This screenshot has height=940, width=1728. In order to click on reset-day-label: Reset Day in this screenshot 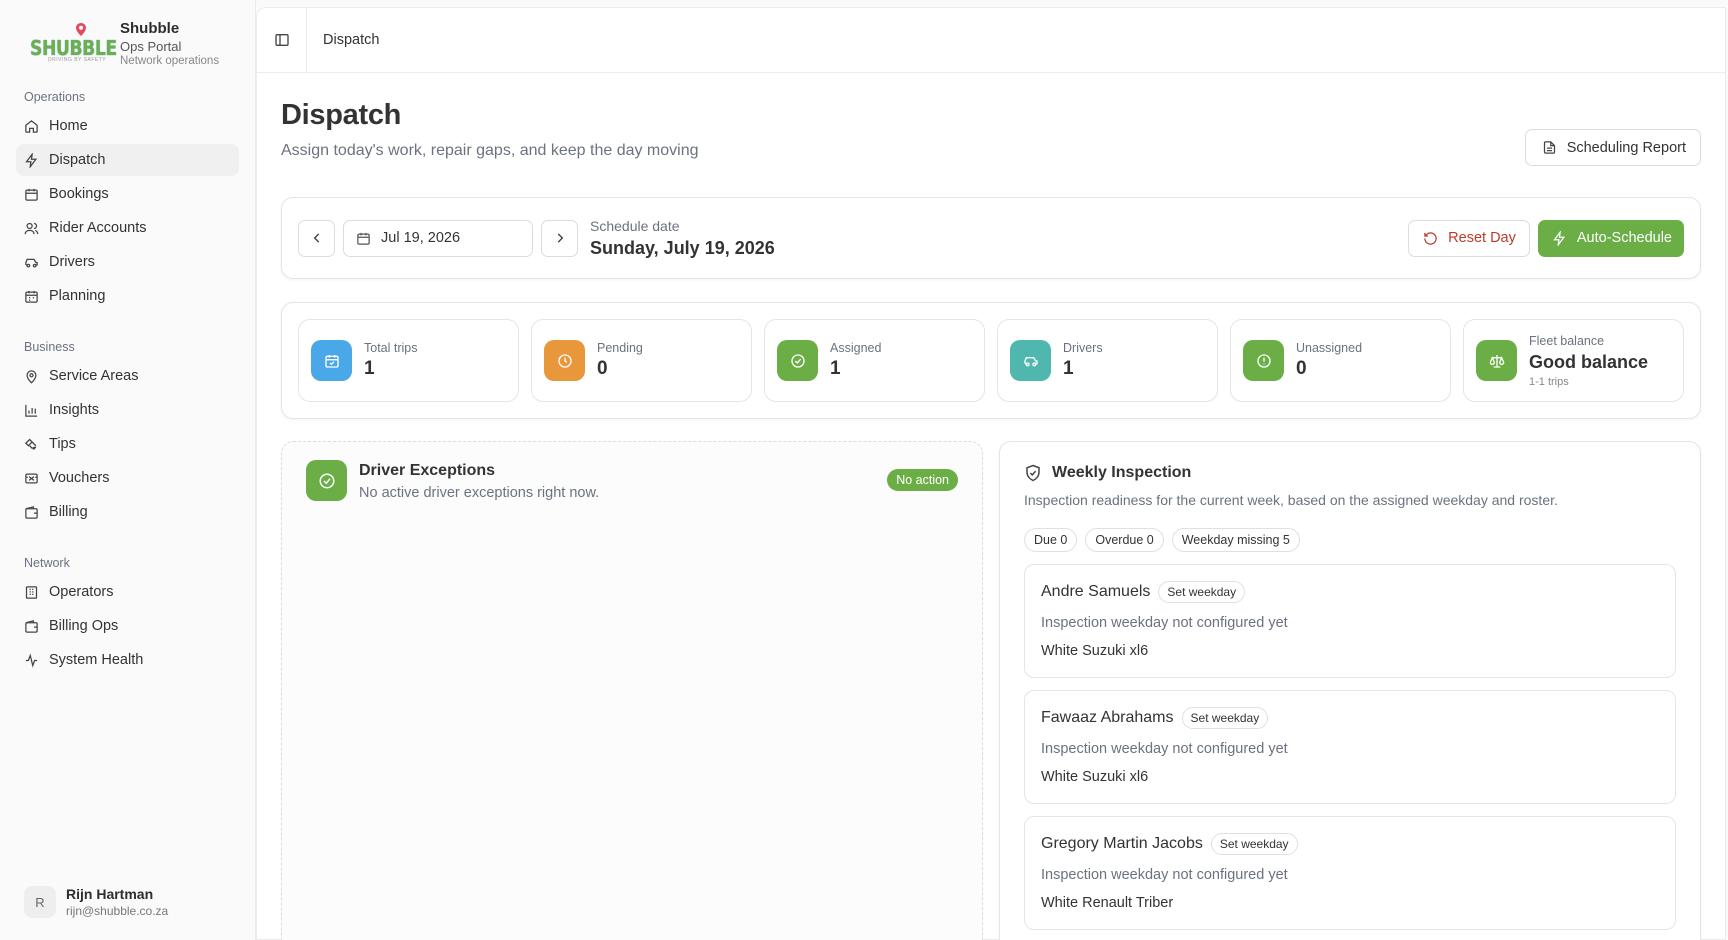, I will do `click(1482, 238)`.